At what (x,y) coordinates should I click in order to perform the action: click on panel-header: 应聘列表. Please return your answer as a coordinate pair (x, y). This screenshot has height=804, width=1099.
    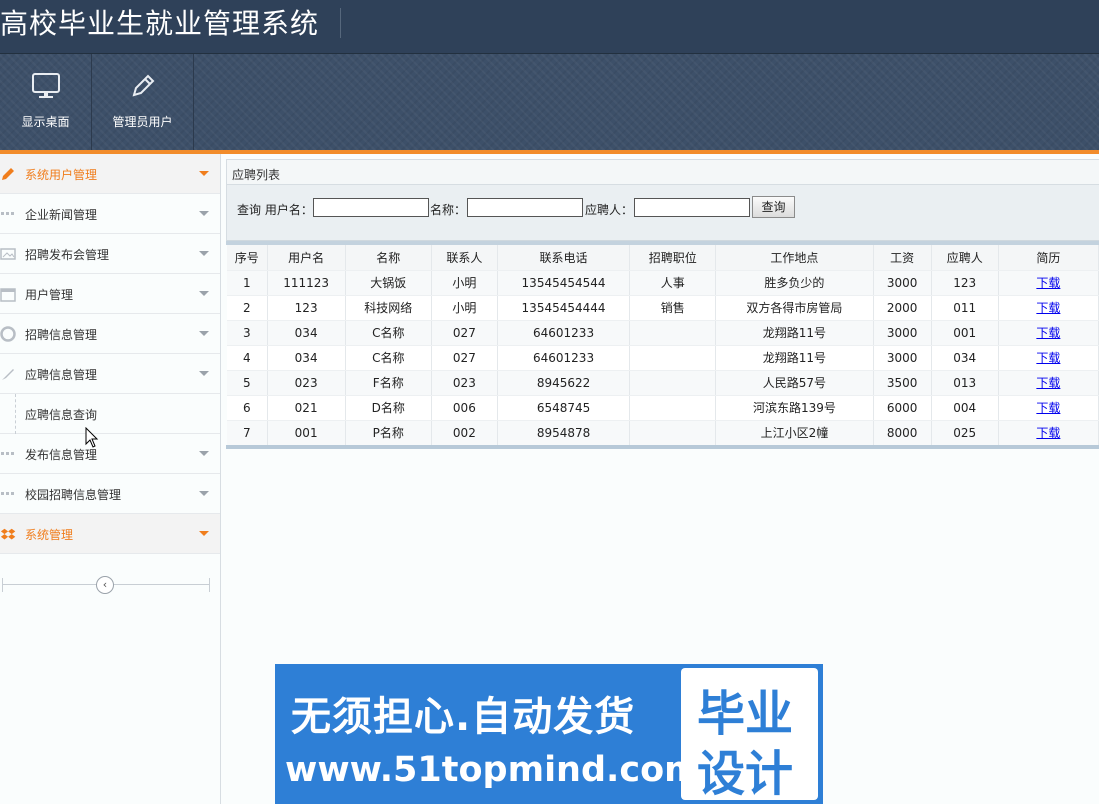
    Looking at the image, I should click on (662, 172).